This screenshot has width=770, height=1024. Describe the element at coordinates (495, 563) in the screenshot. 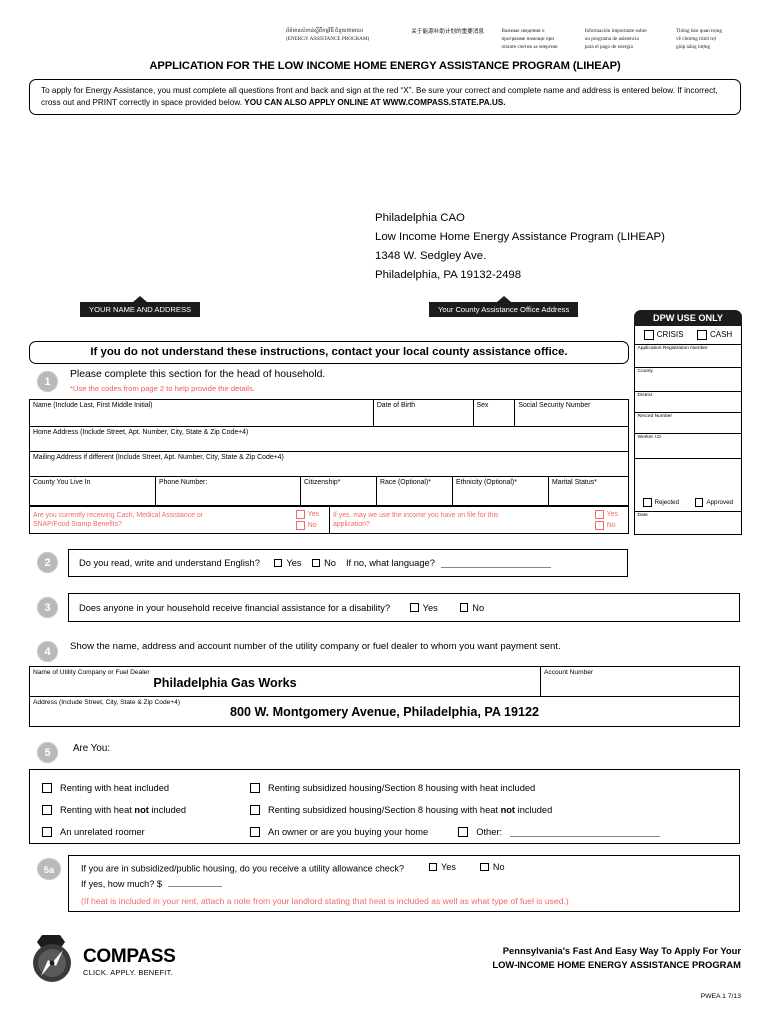

I see `language-input` at that location.